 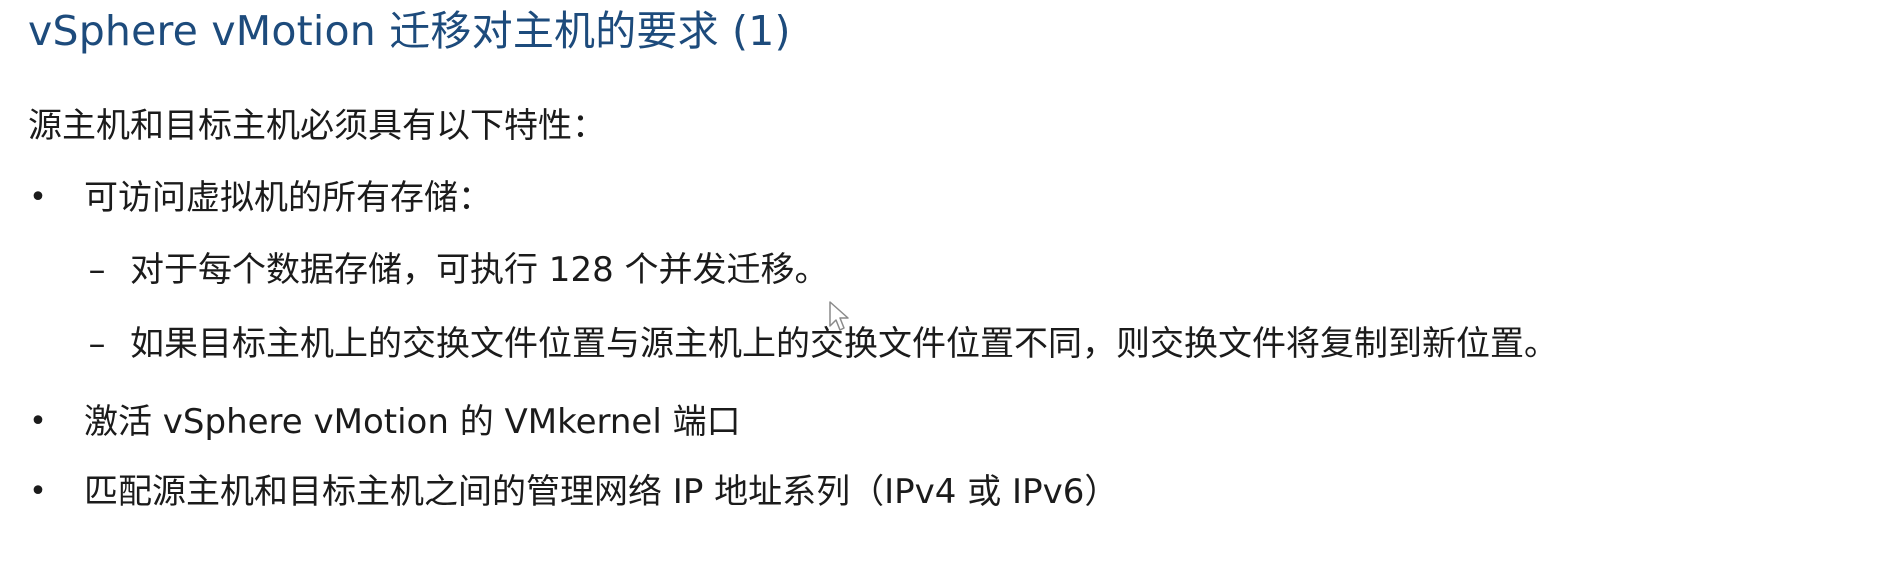 I want to click on list-item-text: 可访问虚拟机的所有存储：, so click(x=288, y=198).